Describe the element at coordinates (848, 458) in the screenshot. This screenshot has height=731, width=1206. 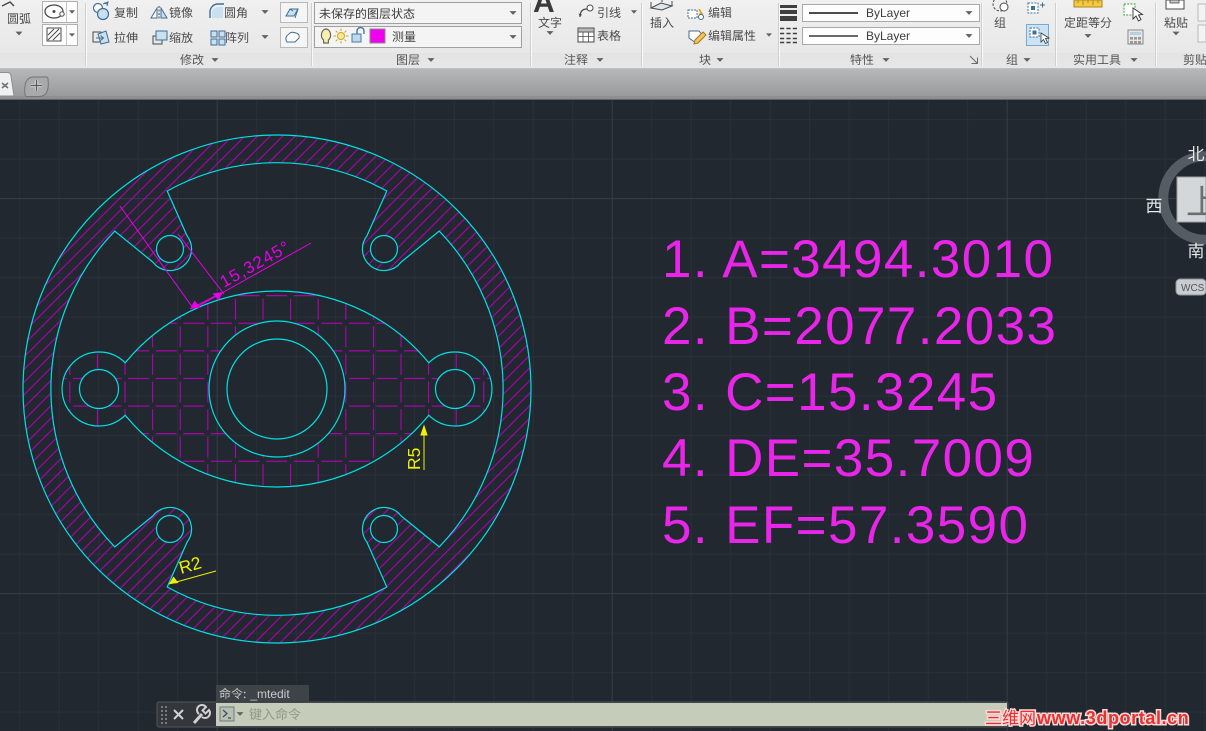
I see `svg-text: 4. DE=35.7009` at that location.